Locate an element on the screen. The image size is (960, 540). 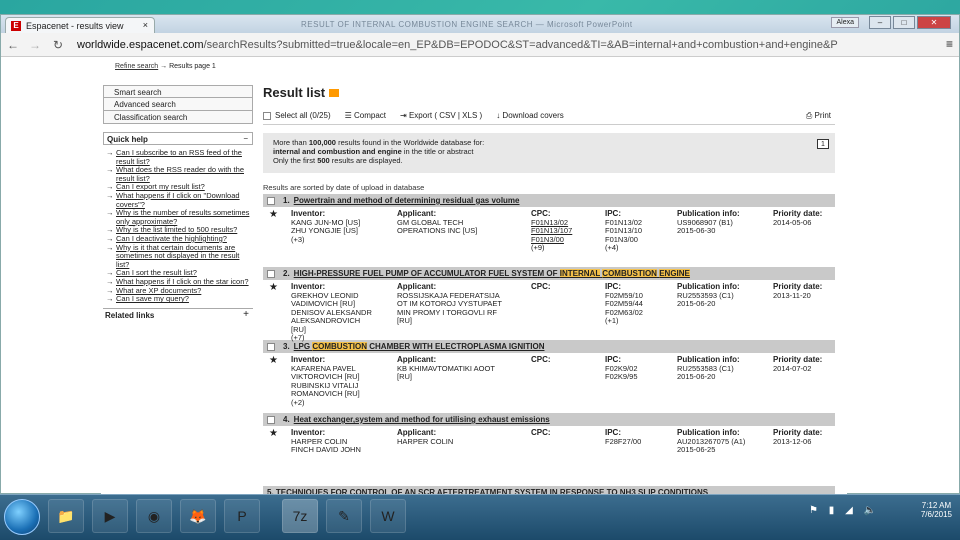
rss-icon is located at coordinates (334, 93).